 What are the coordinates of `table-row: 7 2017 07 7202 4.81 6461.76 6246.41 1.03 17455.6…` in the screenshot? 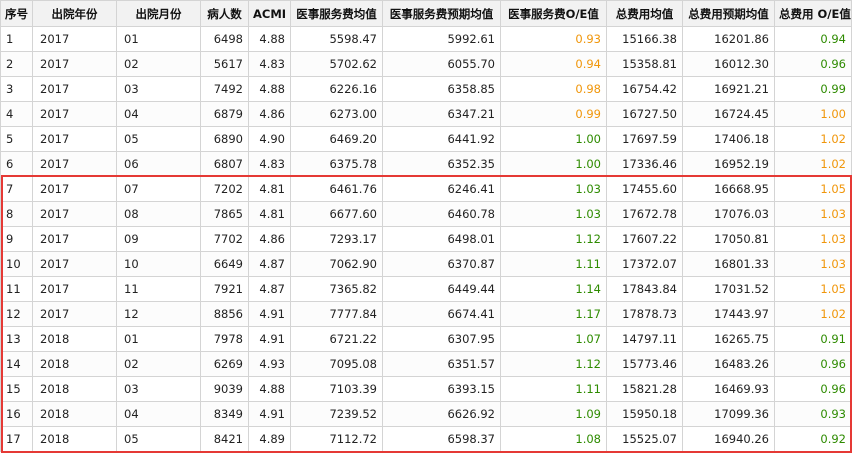 It's located at (426, 189).